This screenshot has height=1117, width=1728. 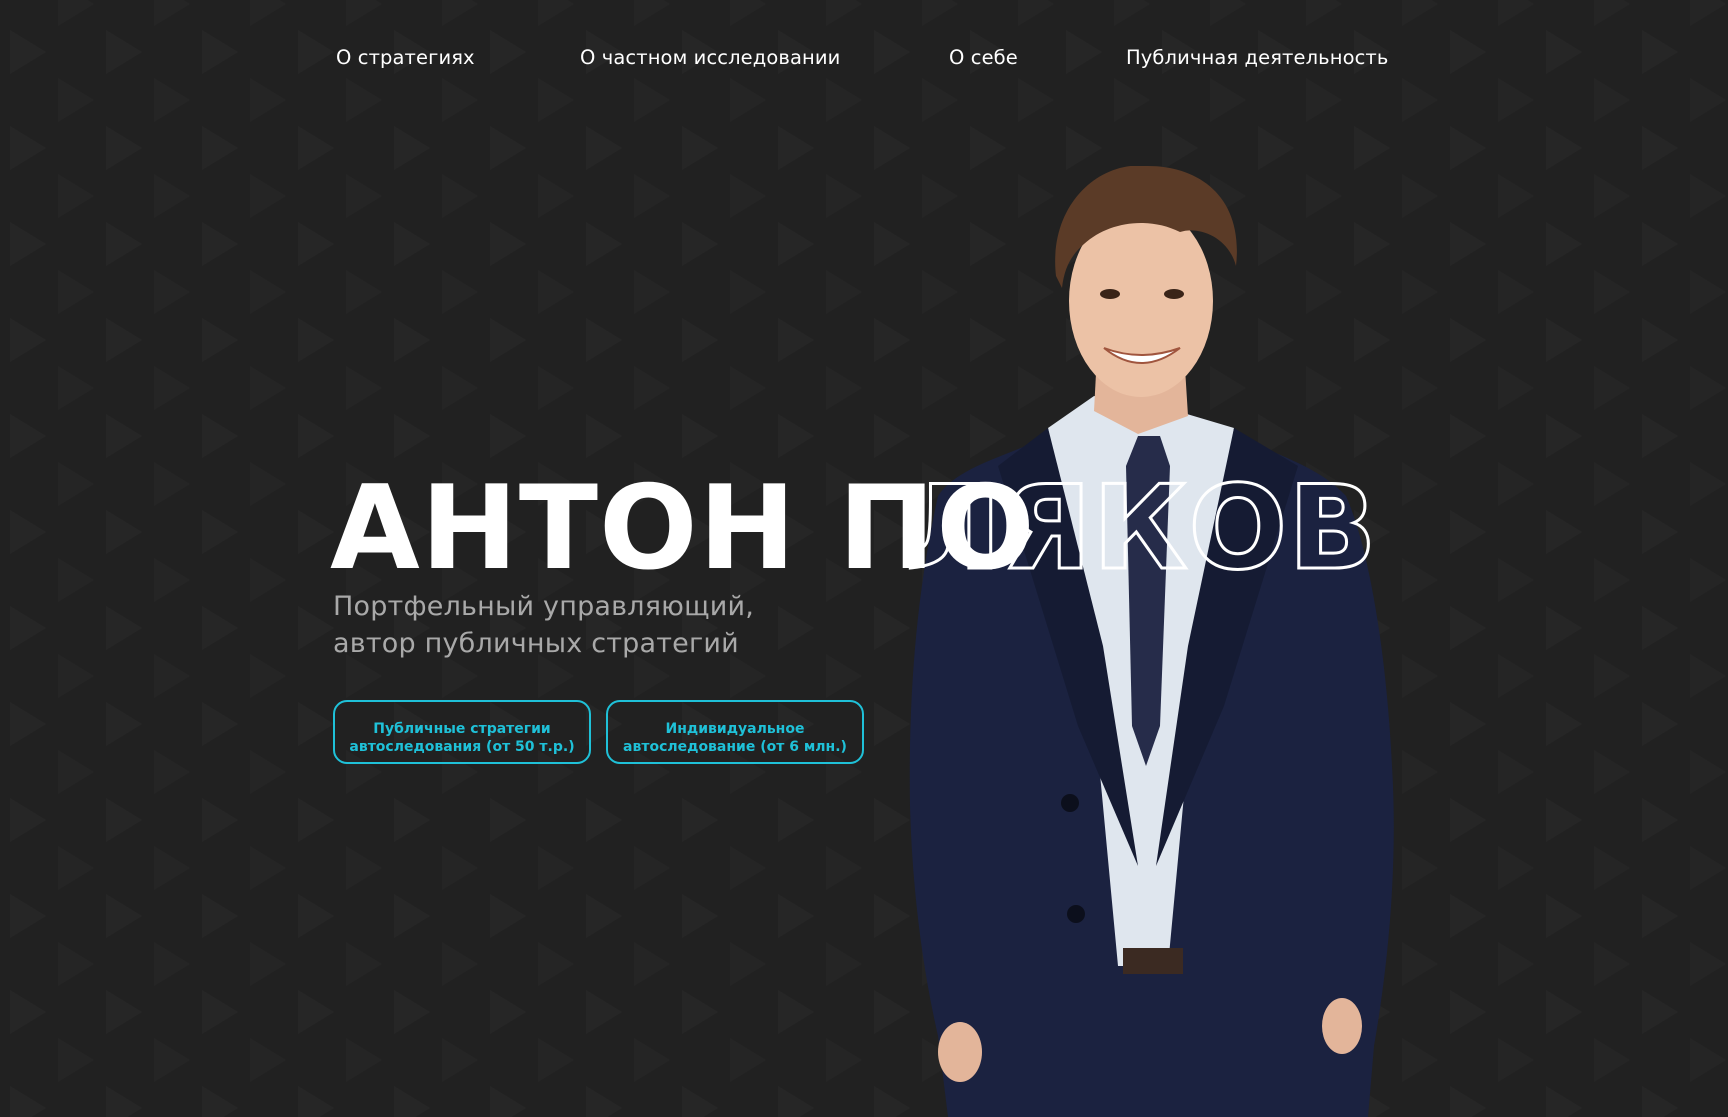 I want to click on individual-following-button-line-2: автоследование (от 6 млн.), so click(x=735, y=746).